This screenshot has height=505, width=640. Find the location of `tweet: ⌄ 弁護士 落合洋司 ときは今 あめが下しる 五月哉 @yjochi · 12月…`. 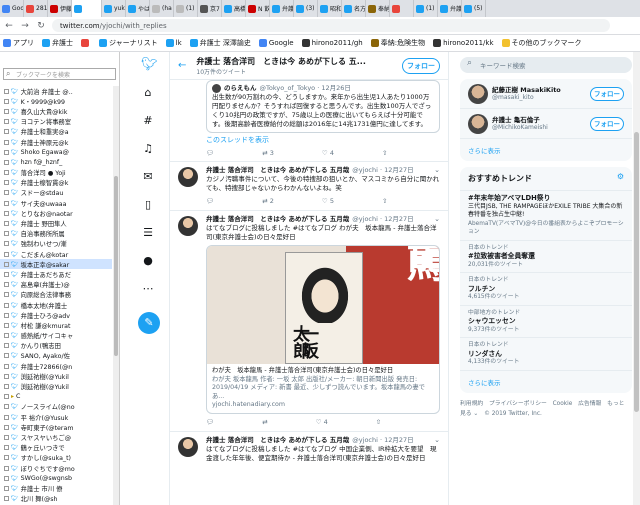

tweet: ⌄ 弁護士 落合洋司 ときは今 あめが下しる 五月哉 @yjochi · 12月… is located at coordinates (309, 185).